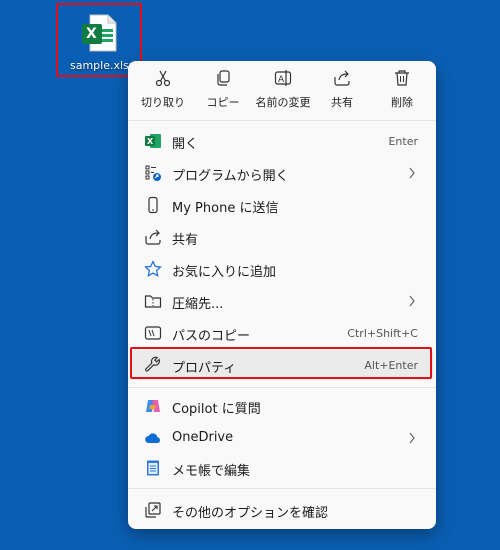 This screenshot has height=550, width=500. I want to click on menu-item-send-to-phone: My Phone に送信, so click(282, 205).